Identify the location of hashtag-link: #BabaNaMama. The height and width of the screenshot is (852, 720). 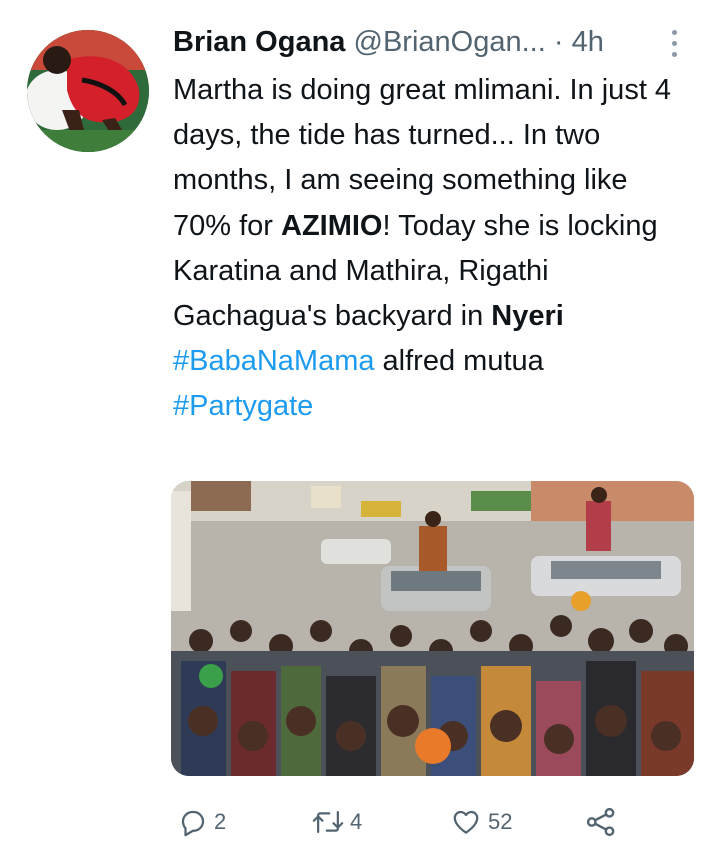
(274, 361).